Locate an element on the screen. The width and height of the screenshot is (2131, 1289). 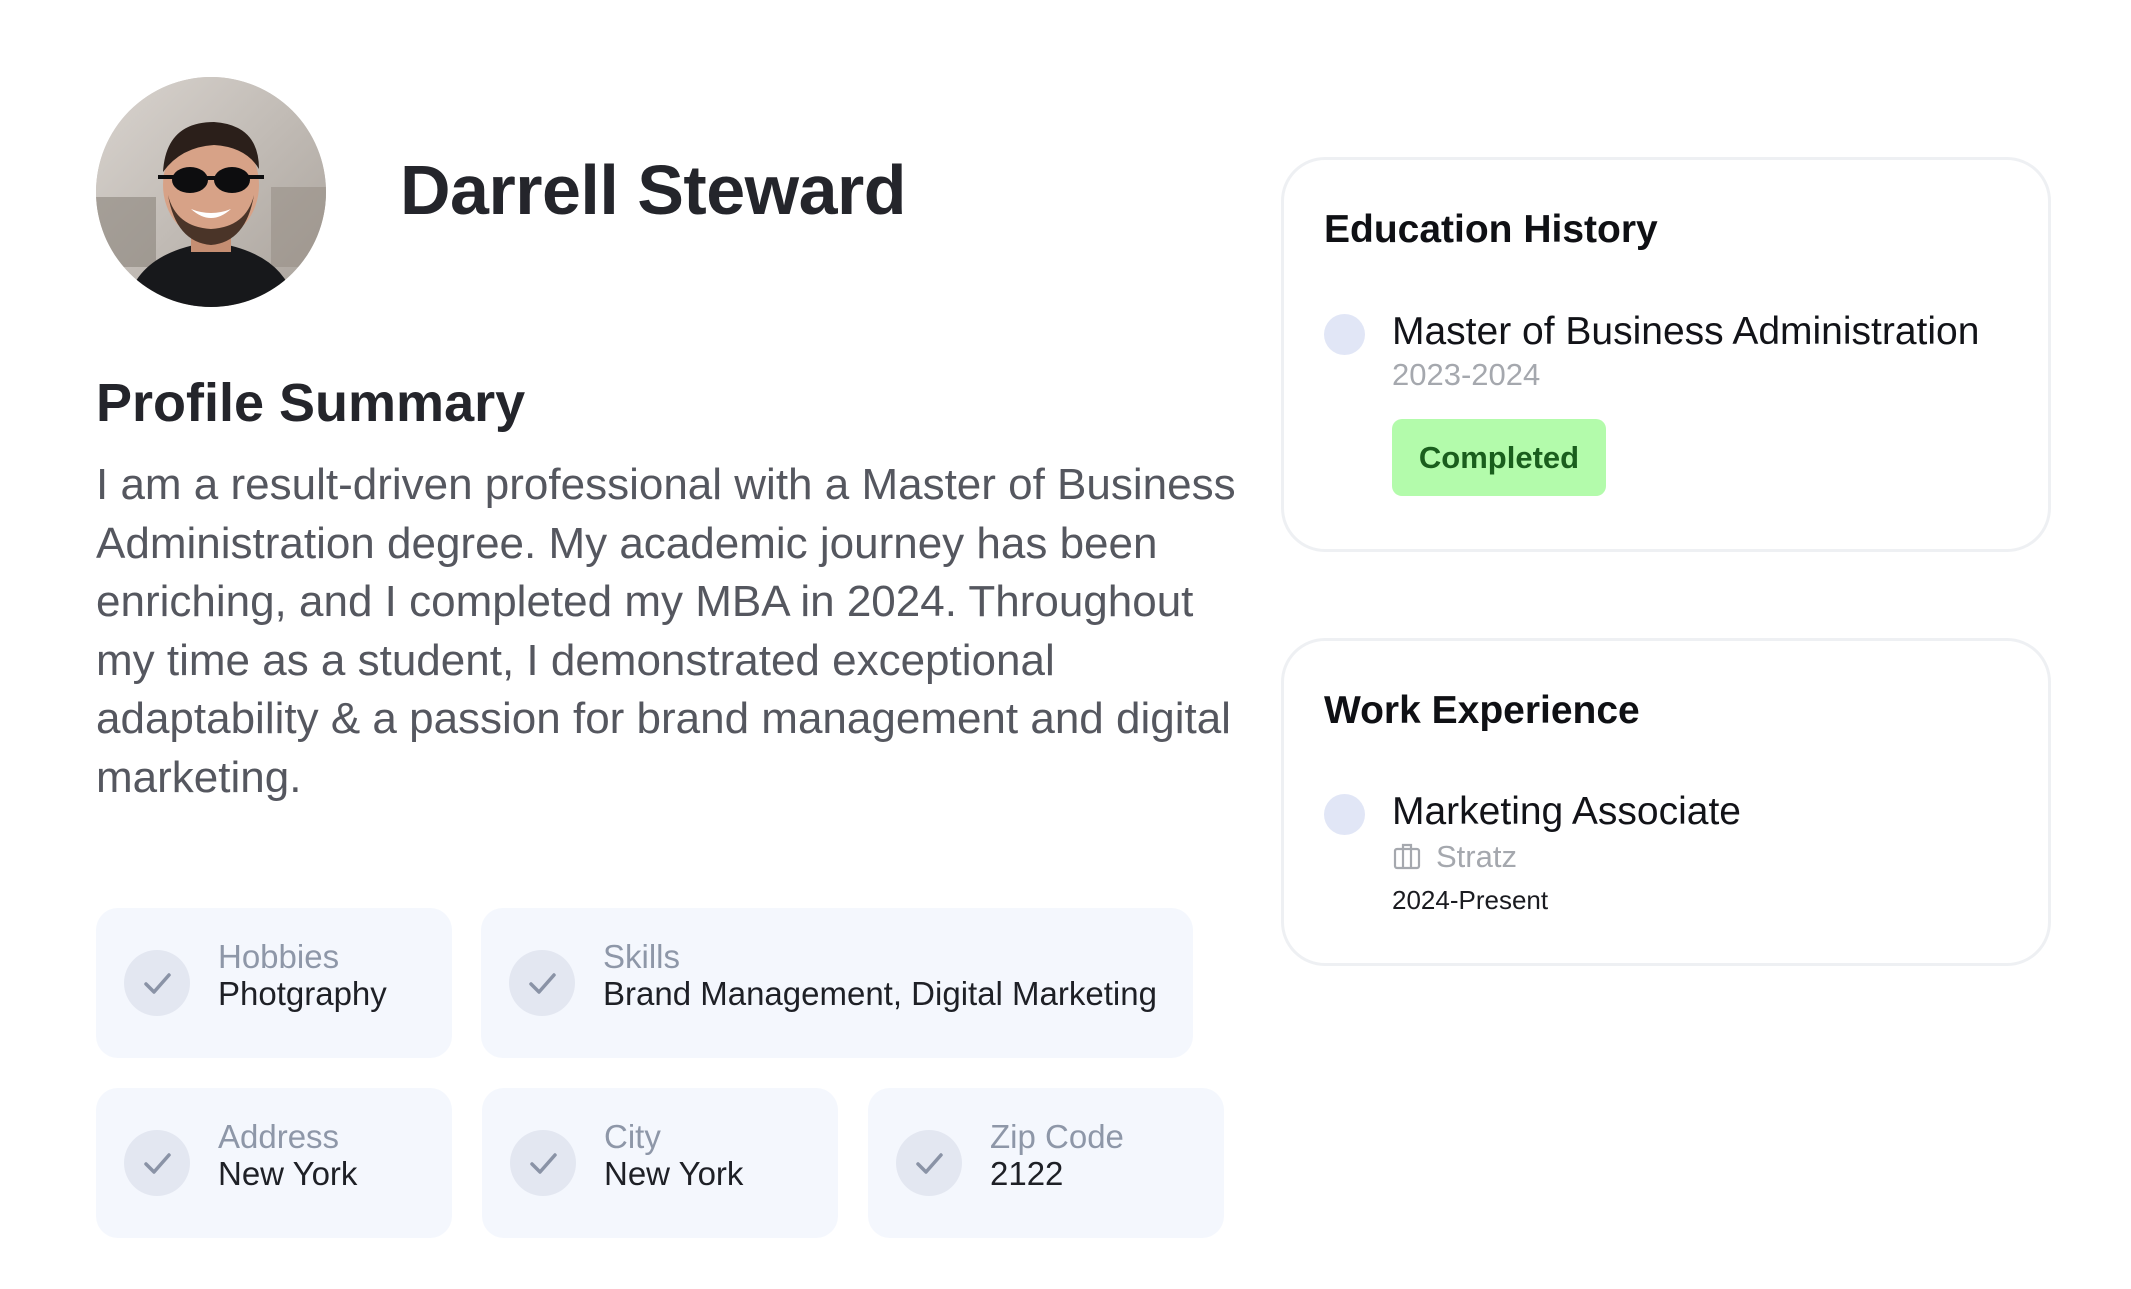
status-badge: Completed is located at coordinates (1499, 457).